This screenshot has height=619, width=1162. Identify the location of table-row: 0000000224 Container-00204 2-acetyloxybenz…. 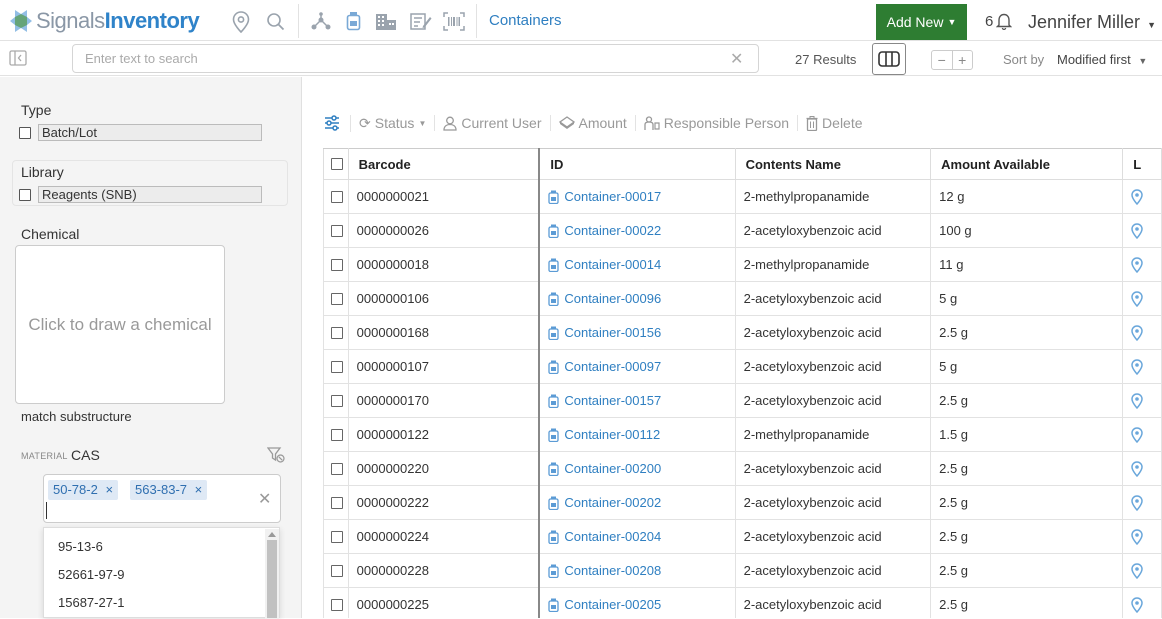
(742, 536).